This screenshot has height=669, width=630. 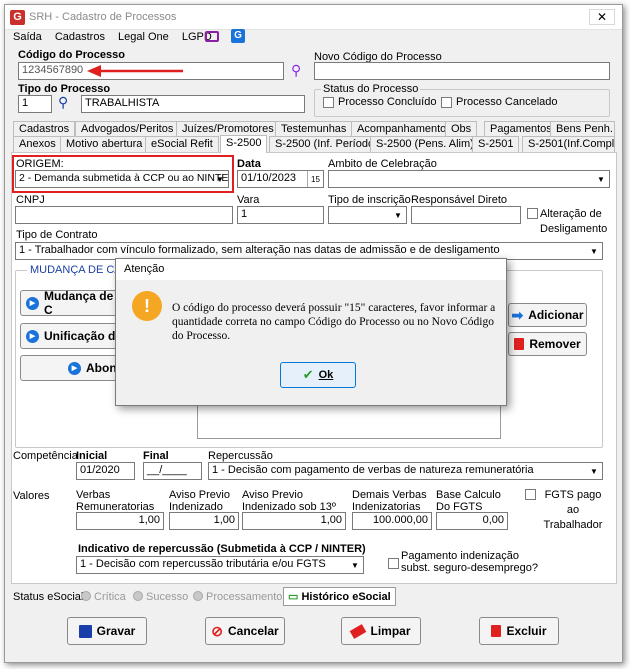 I want to click on fgts-label: FGTS pago ao Trabalhador, so click(x=573, y=510).